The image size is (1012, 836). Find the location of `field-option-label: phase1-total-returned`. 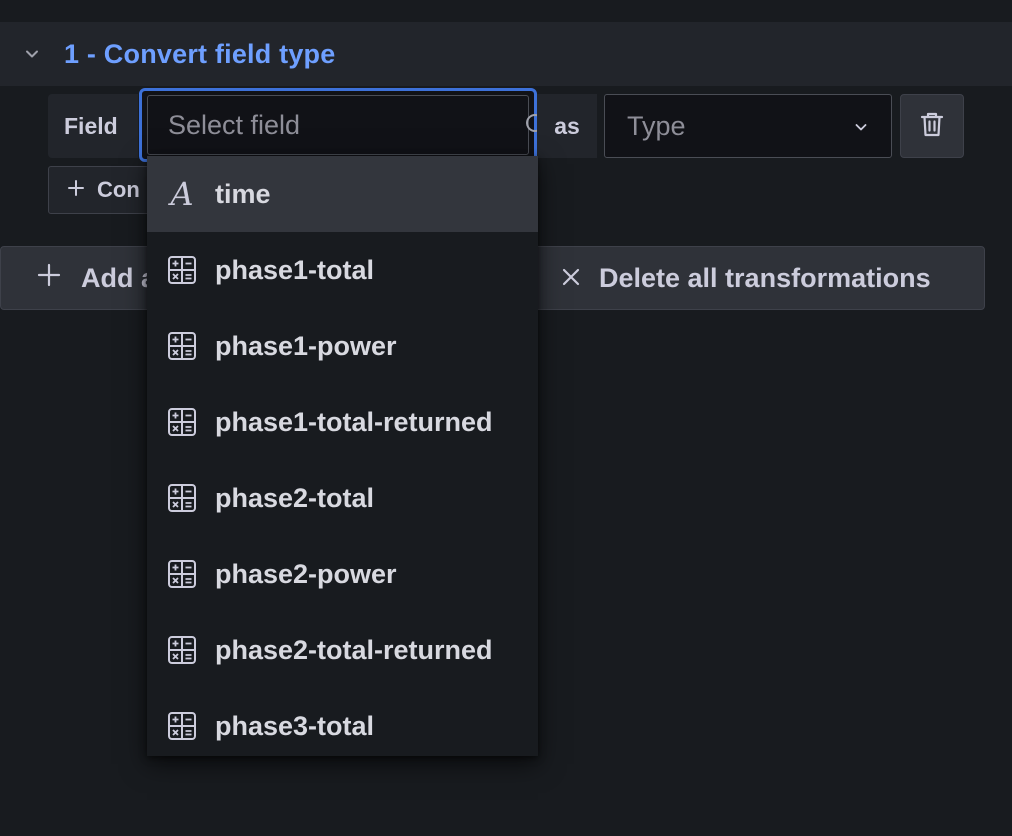

field-option-label: phase1-total-returned is located at coordinates (354, 421).